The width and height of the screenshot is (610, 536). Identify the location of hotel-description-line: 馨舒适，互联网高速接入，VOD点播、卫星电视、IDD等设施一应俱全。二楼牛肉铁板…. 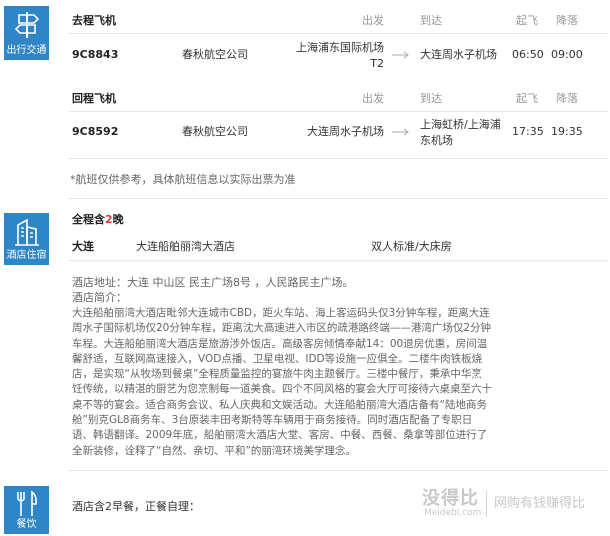
(277, 358).